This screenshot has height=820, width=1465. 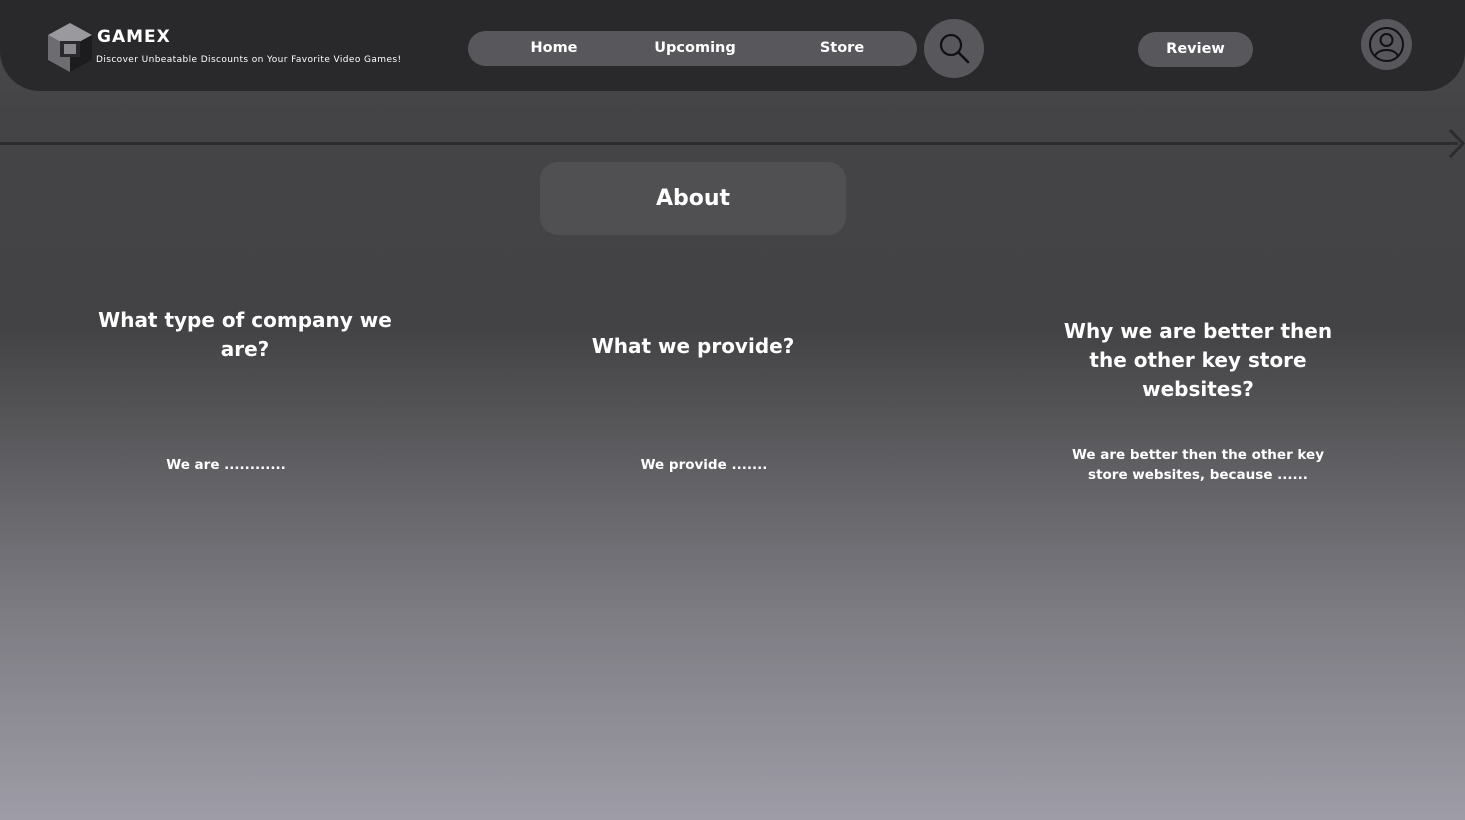 What do you see at coordinates (695, 48) in the screenshot?
I see `nav-upcoming-link: Upcoming` at bounding box center [695, 48].